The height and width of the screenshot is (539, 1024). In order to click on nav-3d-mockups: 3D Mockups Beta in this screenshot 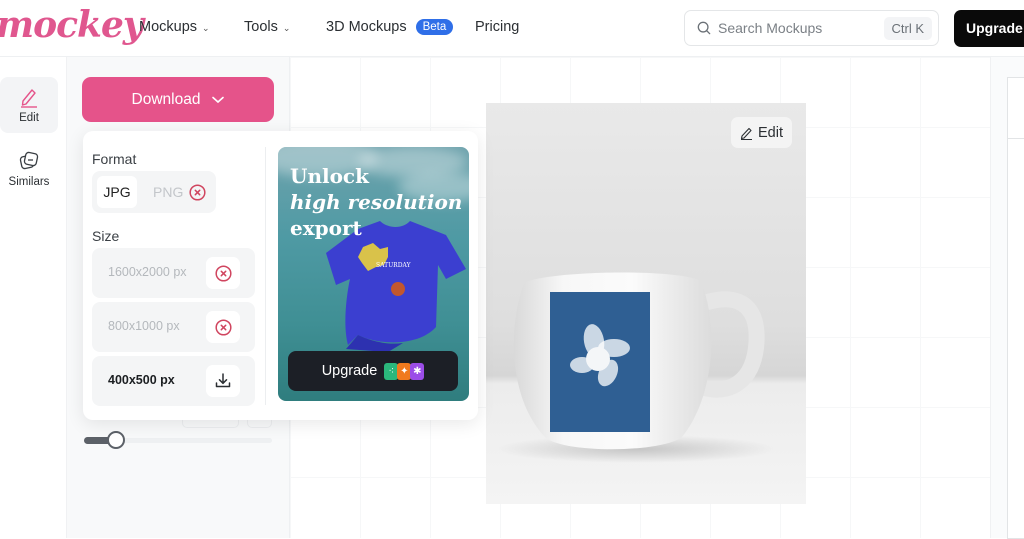, I will do `click(390, 27)`.